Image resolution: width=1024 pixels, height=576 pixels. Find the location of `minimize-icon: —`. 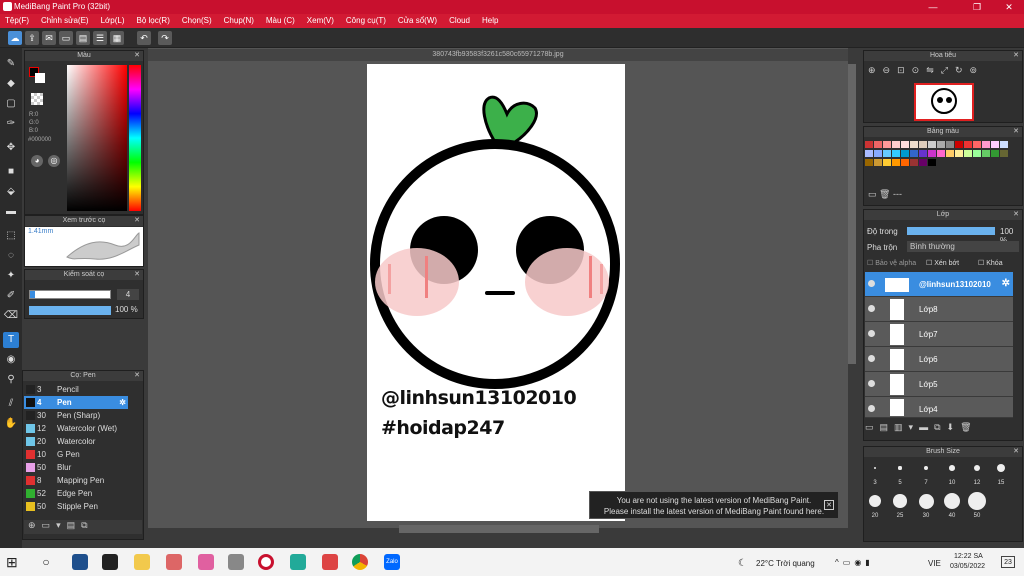

minimize-icon: — is located at coordinates (933, 7).